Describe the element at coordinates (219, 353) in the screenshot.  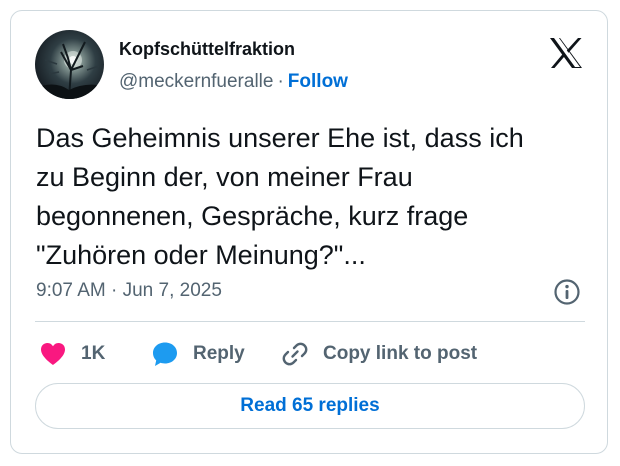
I see `reply-label: Reply` at that location.